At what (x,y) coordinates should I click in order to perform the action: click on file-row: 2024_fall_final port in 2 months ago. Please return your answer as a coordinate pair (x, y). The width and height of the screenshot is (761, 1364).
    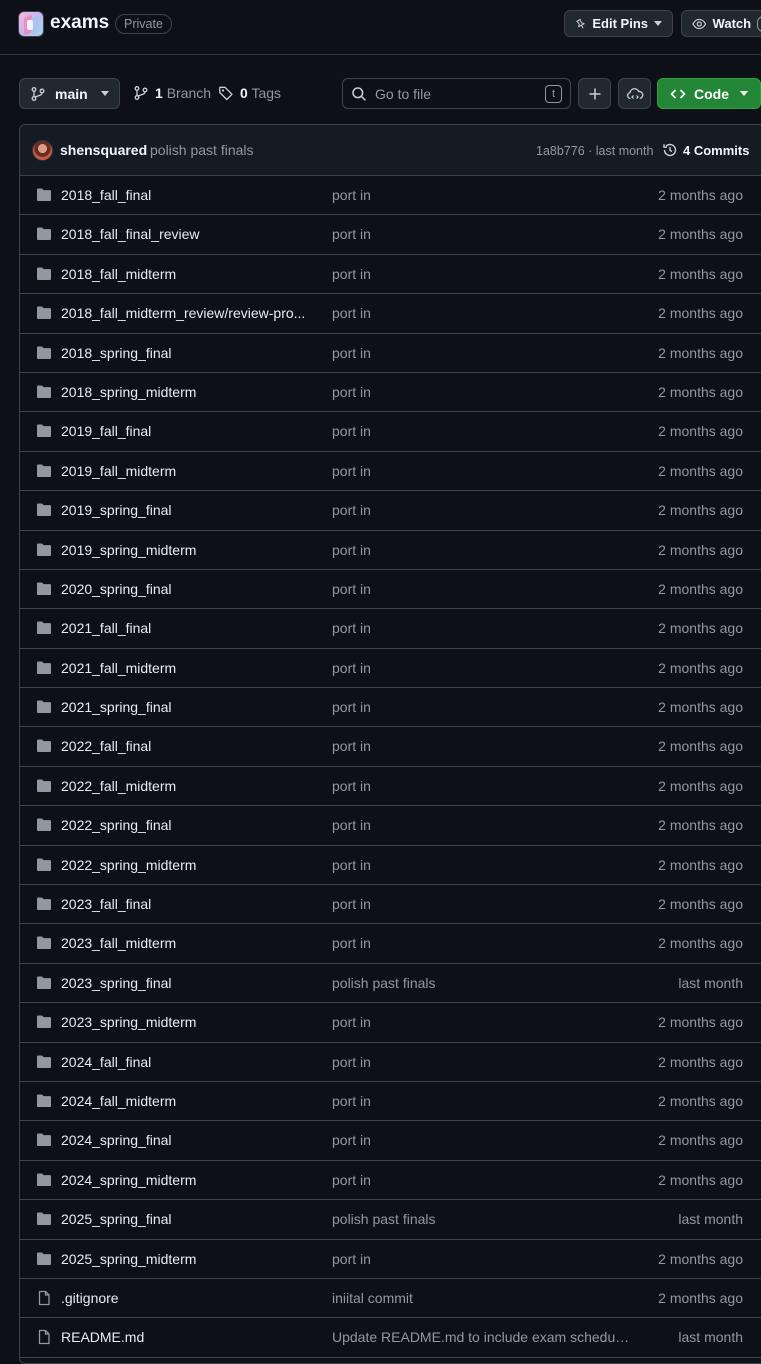
    Looking at the image, I should click on (390, 1062).